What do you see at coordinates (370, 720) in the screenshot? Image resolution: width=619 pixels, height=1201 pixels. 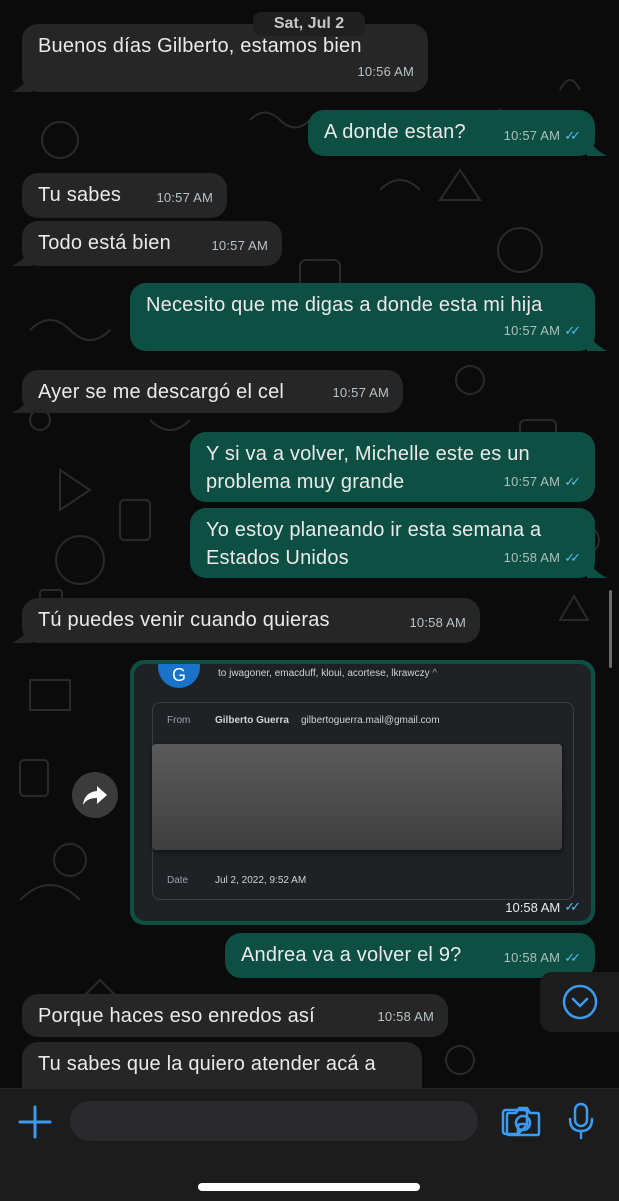 I see `email-from-address: gilbertoguerra.mail@gmail.com` at bounding box center [370, 720].